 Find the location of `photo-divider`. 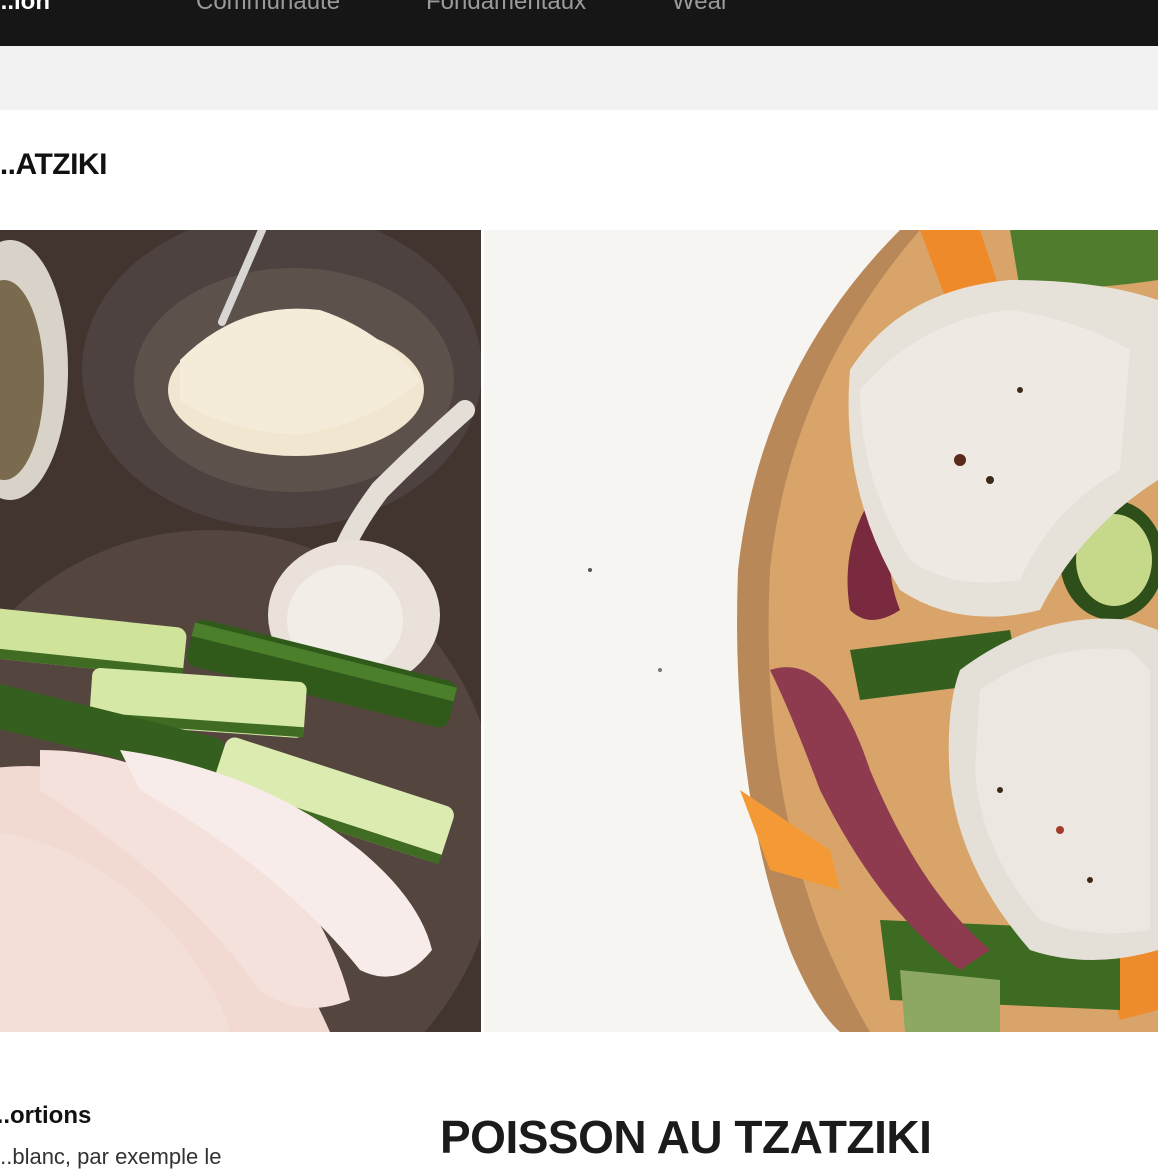

photo-divider is located at coordinates (482, 631).